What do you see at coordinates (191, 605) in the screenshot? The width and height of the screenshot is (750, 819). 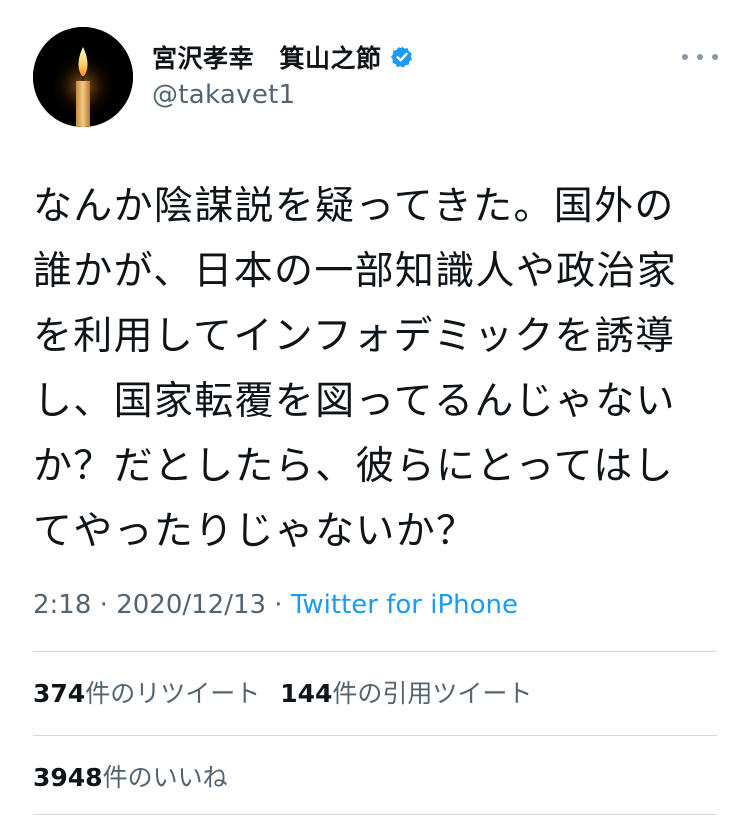 I see `tweet-date: 2020/12/13` at bounding box center [191, 605].